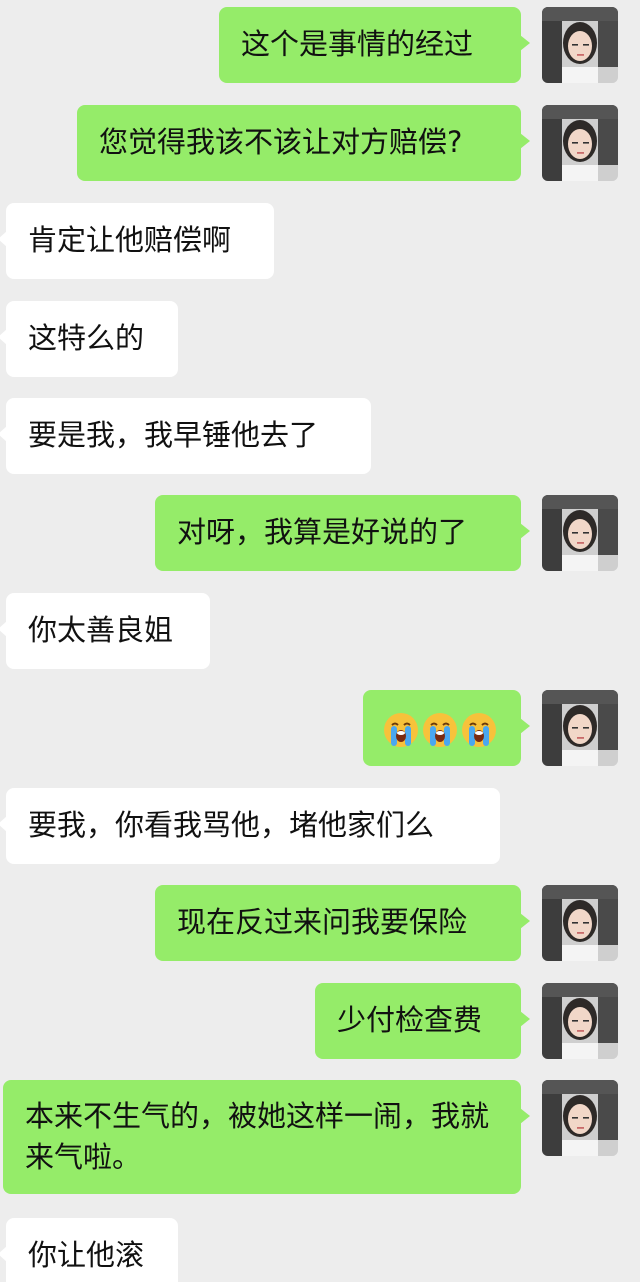 This screenshot has height=1282, width=640. Describe the element at coordinates (89, 1250) in the screenshot. I see `incoming-message-bubble: 你让他滚` at that location.